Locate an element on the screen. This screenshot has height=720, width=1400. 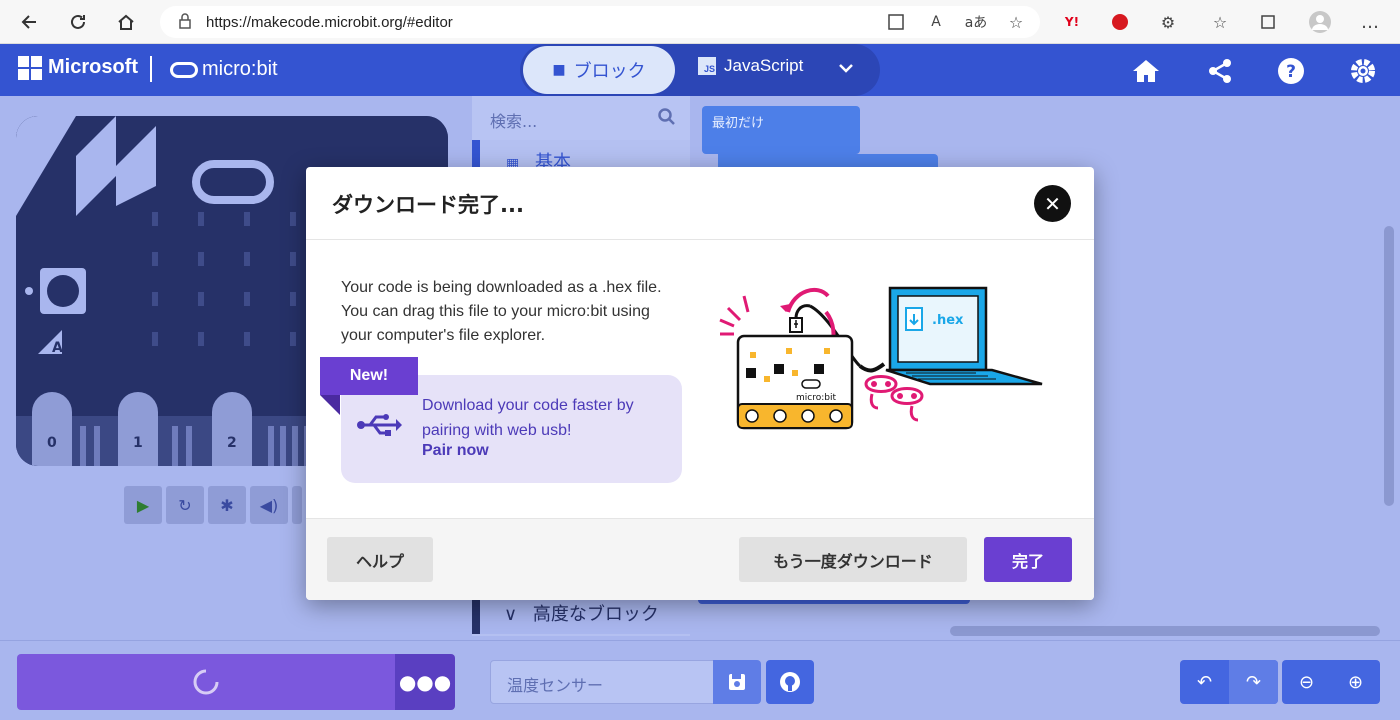
on-start-block: 最初だけ is located at coordinates (781, 130).